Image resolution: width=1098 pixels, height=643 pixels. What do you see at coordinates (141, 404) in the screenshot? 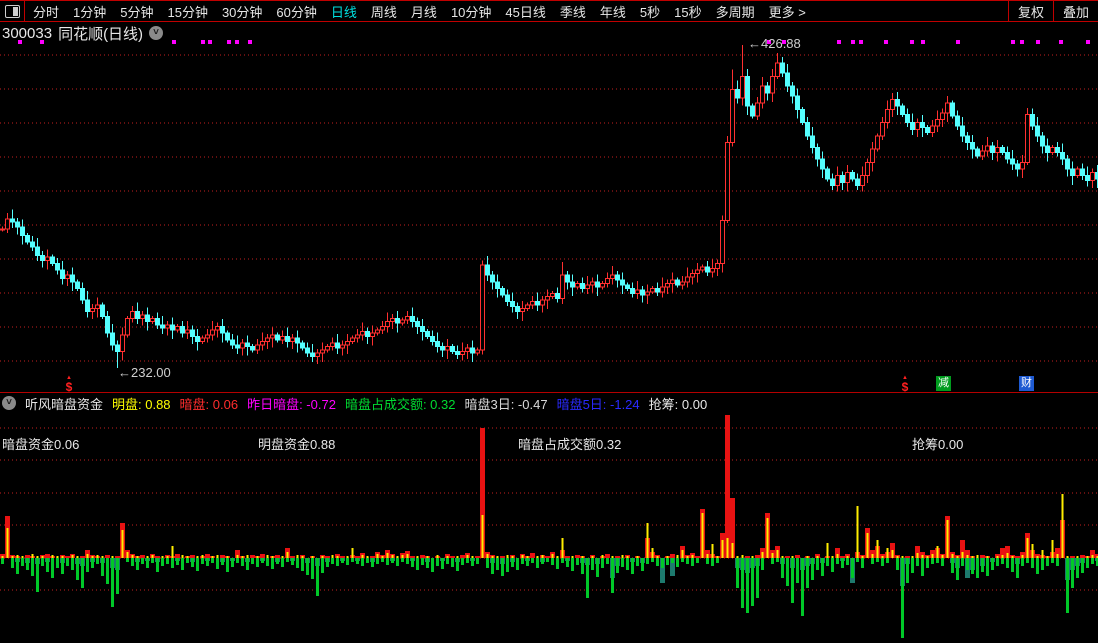
I see `indicator-field-0: 明盘: 0.88` at bounding box center [141, 404].